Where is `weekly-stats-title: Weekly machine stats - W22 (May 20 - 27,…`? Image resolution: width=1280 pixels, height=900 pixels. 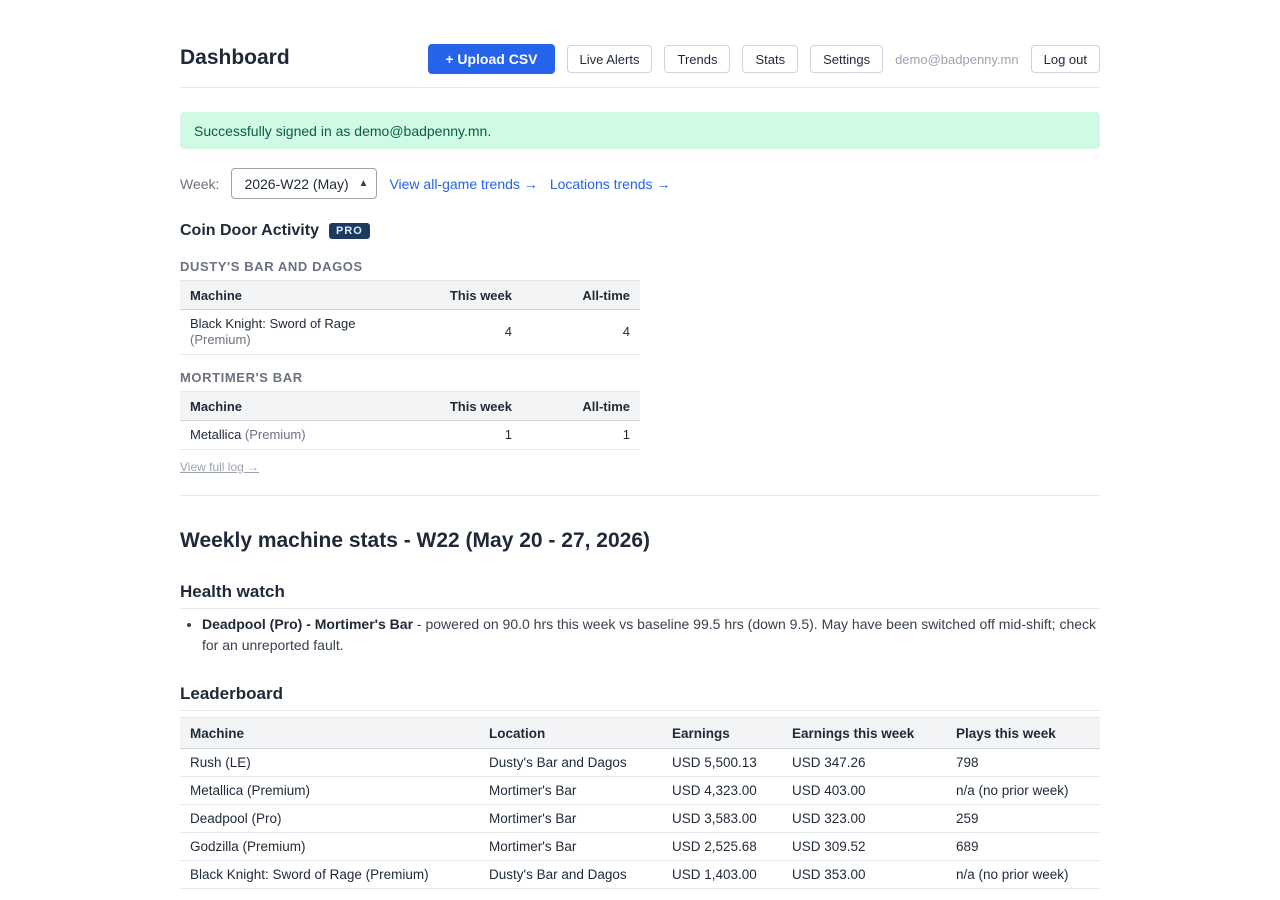 weekly-stats-title: Weekly machine stats - W22 (May 20 - 27,… is located at coordinates (415, 540).